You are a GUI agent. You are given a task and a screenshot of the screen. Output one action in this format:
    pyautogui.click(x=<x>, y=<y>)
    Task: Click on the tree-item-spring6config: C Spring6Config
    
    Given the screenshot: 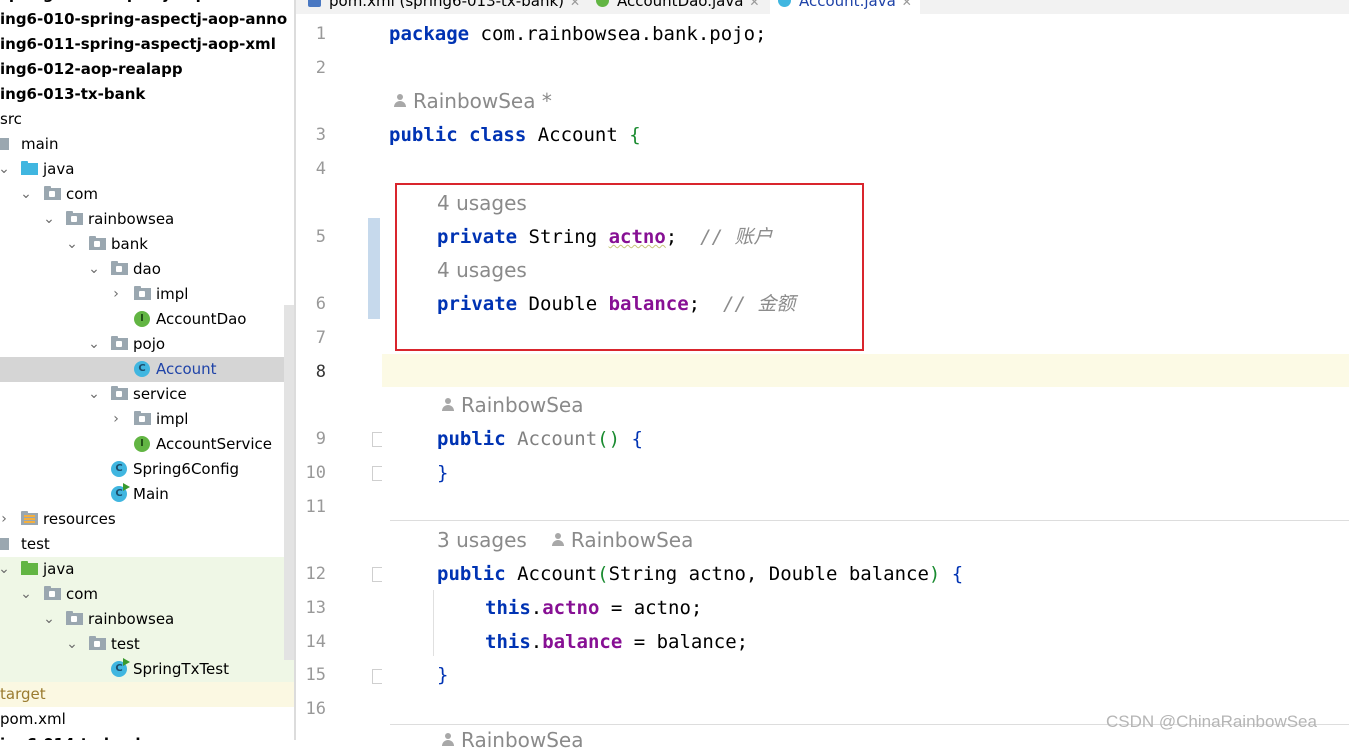 What is the action you would take?
    pyautogui.click(x=147, y=469)
    